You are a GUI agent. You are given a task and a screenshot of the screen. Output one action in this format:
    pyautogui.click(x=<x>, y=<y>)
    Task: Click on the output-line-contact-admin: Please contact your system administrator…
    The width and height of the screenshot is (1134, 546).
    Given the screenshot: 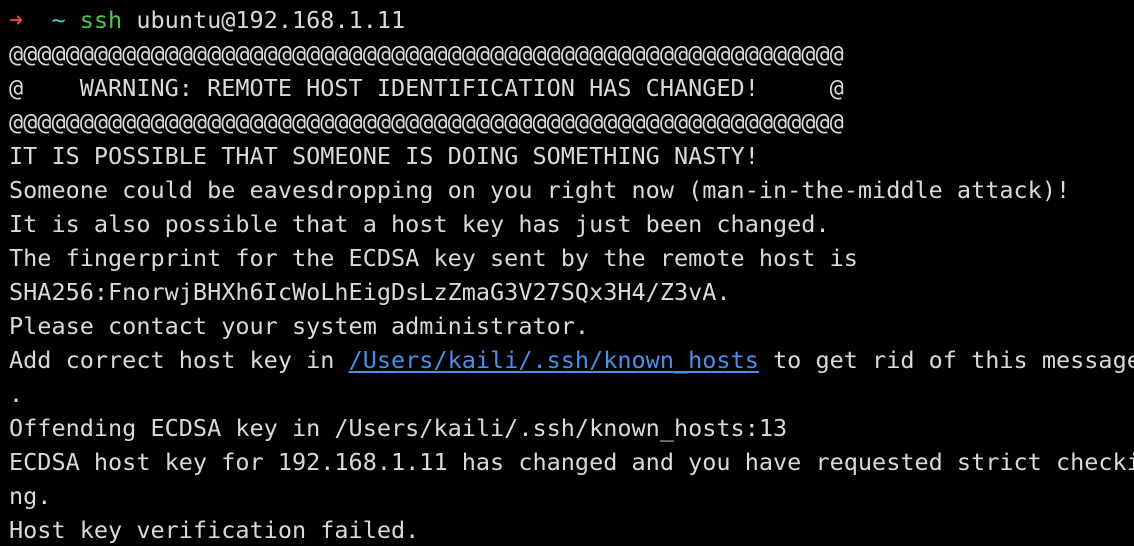 What is the action you would take?
    pyautogui.click(x=299, y=326)
    